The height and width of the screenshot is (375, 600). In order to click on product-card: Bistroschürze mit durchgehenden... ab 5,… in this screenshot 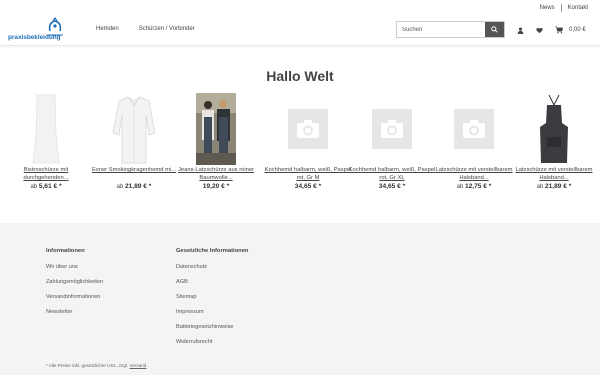, I will do `click(46, 141)`.